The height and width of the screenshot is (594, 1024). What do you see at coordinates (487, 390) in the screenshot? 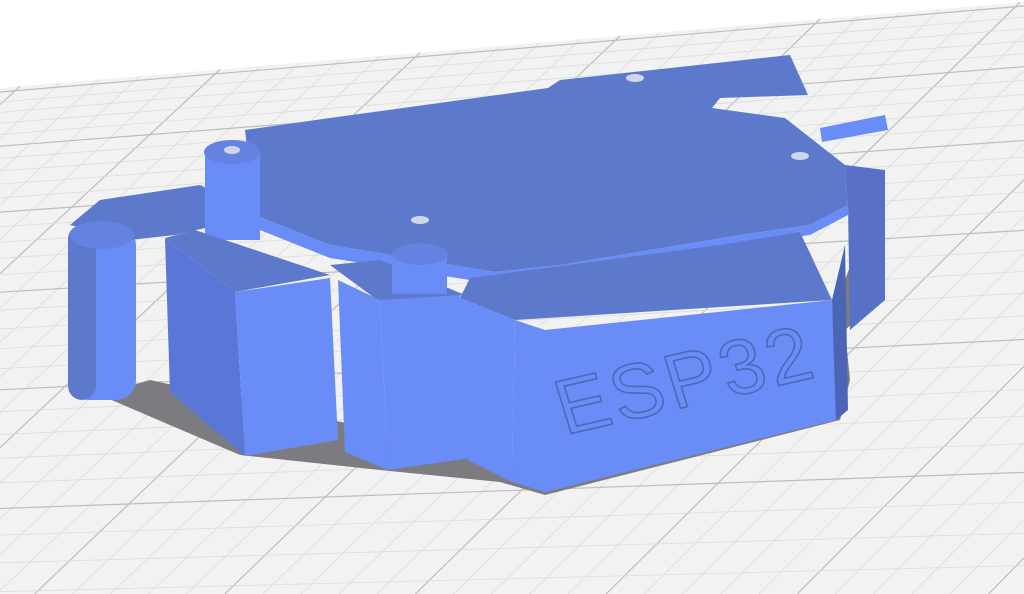
I see `esp32-box-side` at bounding box center [487, 390].